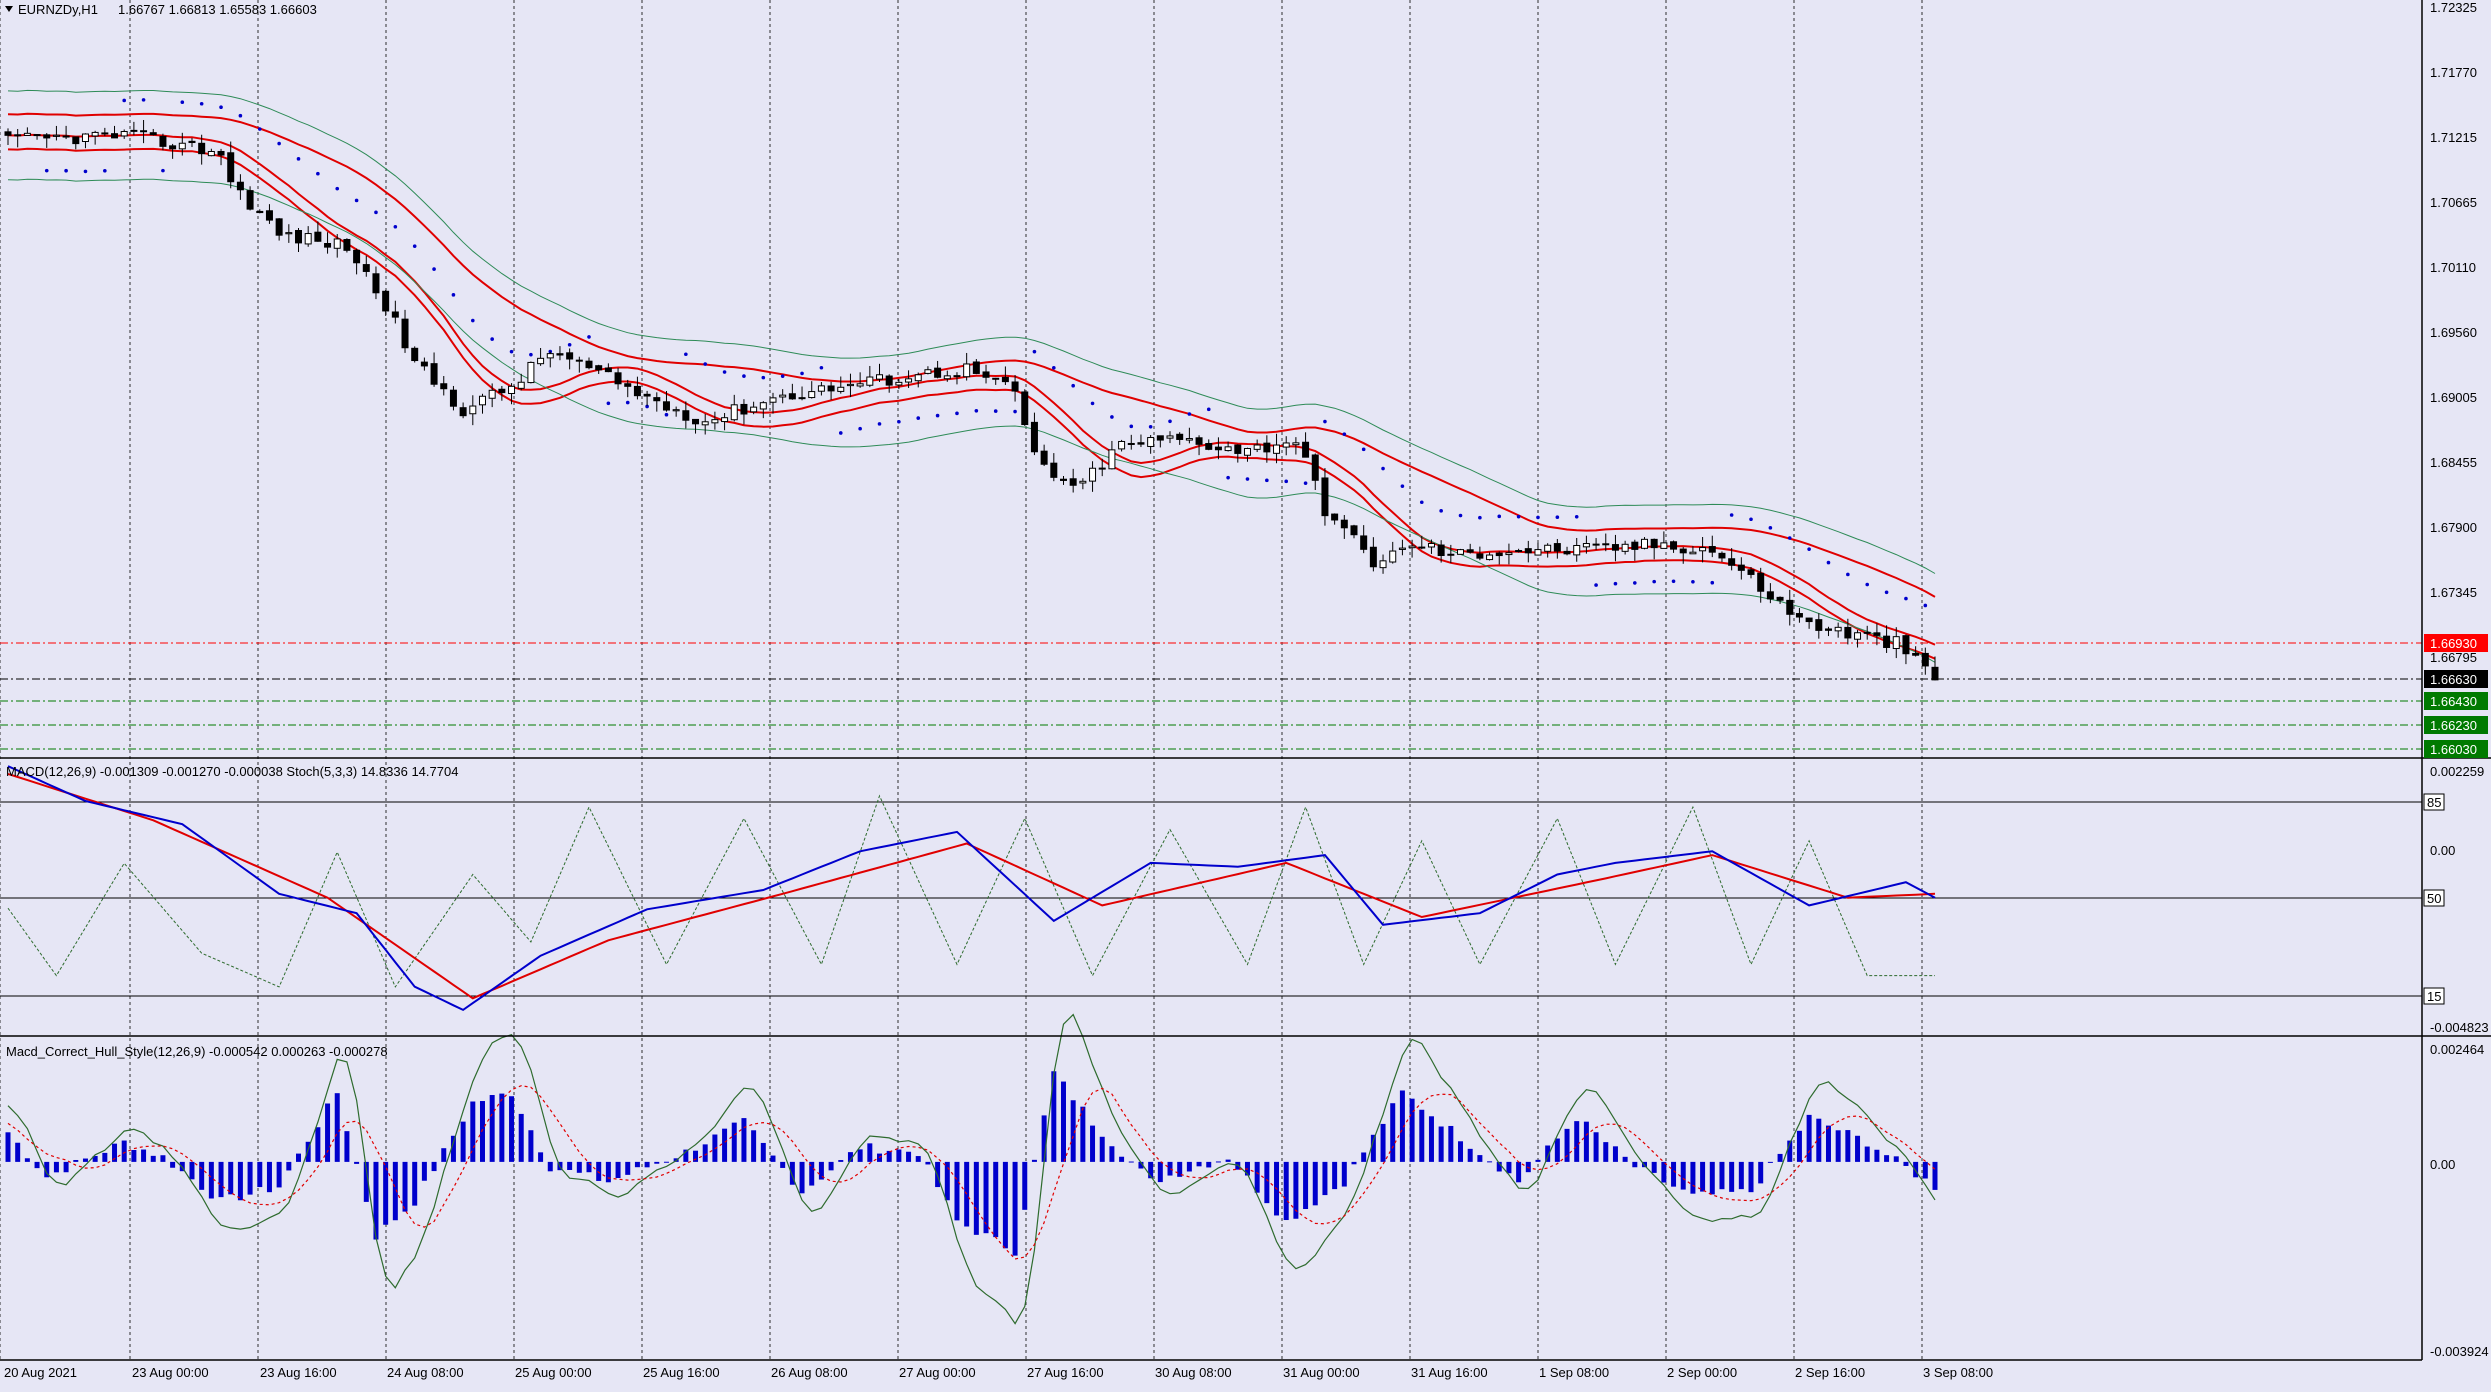  What do you see at coordinates (1193, 1372) in the screenshot?
I see `time-tick: 30 Aug 08:00` at bounding box center [1193, 1372].